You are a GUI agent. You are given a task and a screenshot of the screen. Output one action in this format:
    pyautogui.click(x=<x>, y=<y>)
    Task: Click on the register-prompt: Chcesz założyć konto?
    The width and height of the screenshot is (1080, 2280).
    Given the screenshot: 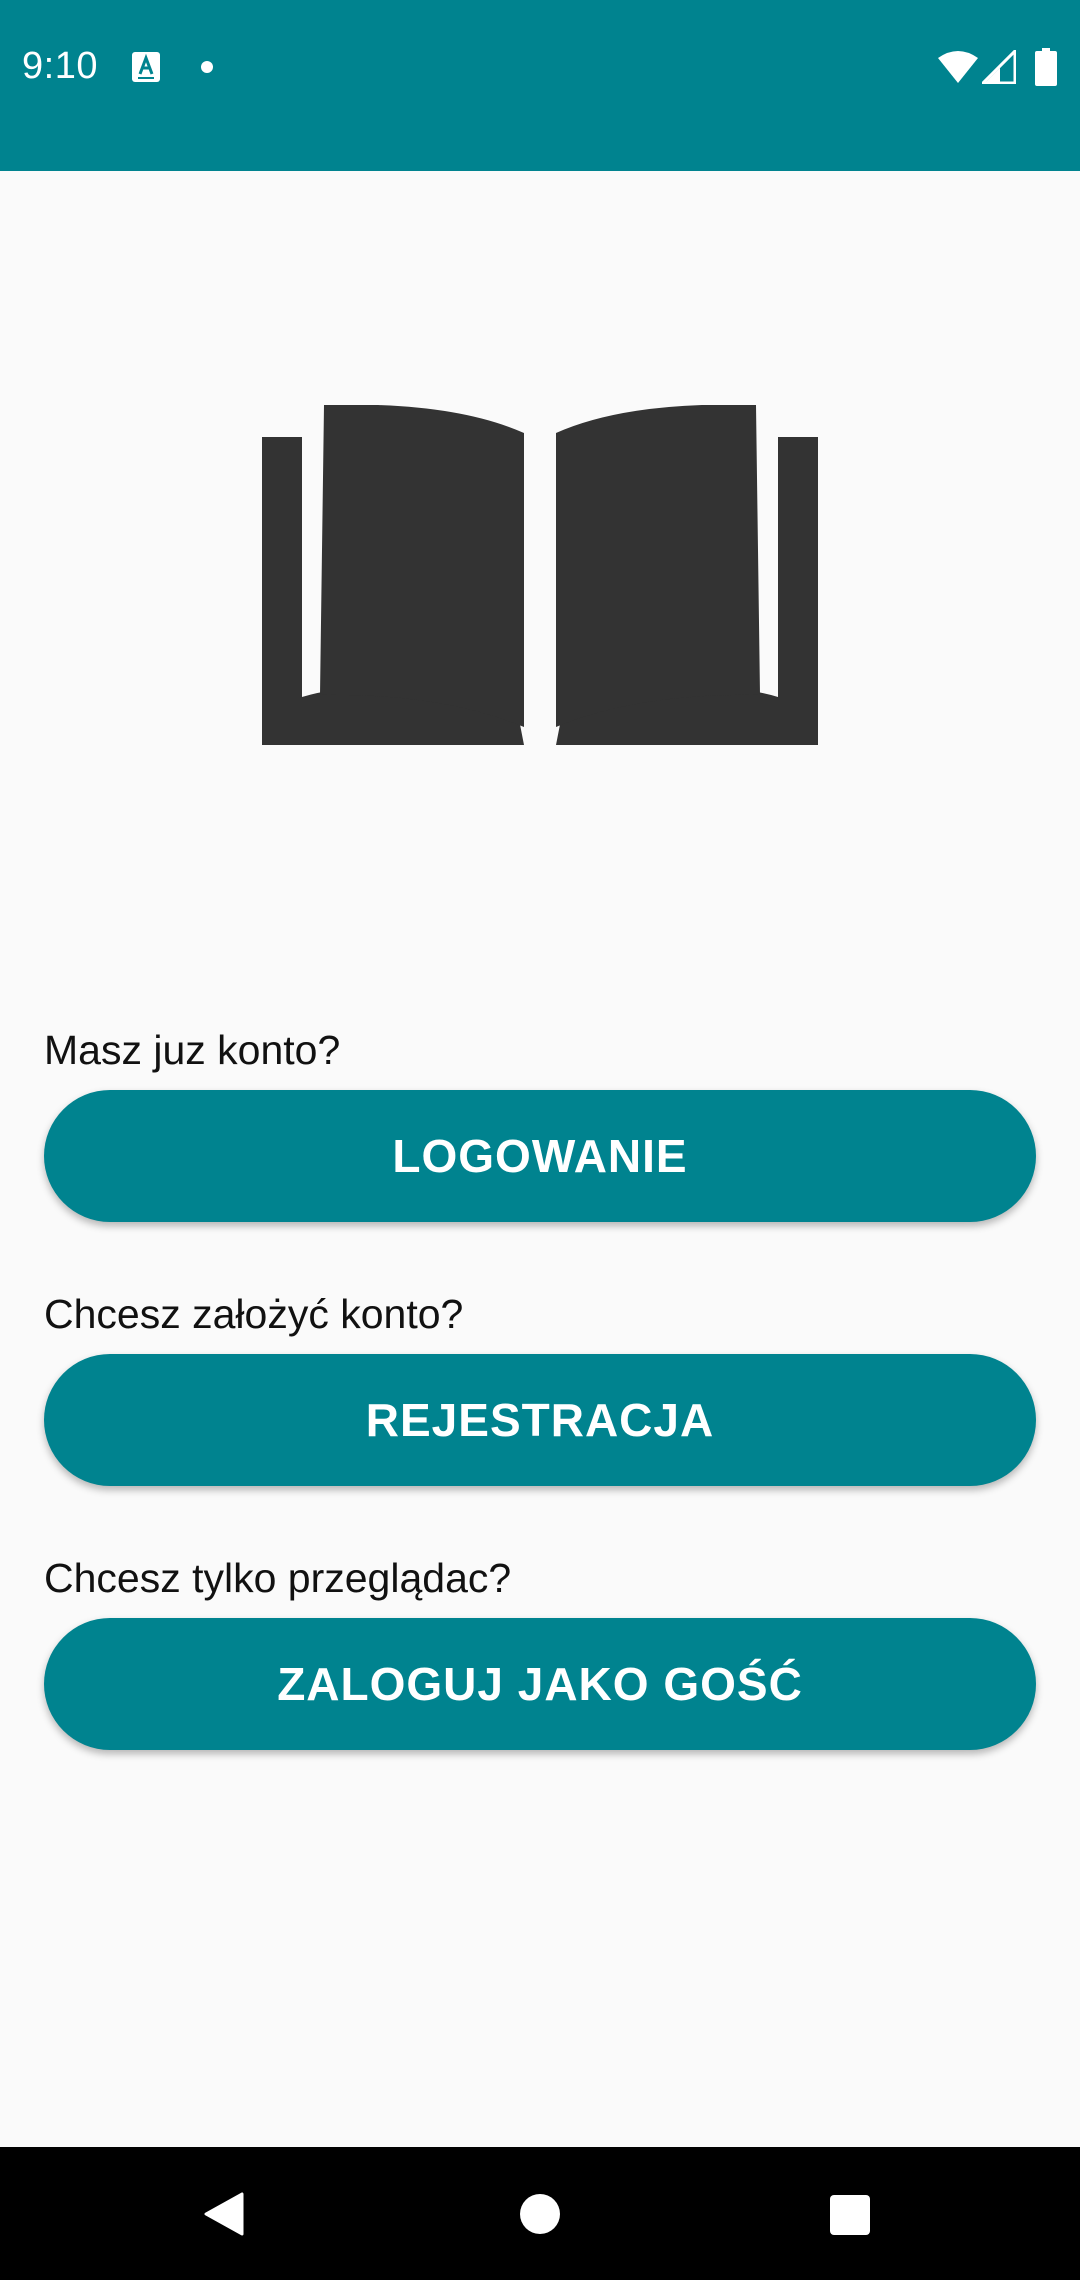 What is the action you would take?
    pyautogui.click(x=254, y=1314)
    